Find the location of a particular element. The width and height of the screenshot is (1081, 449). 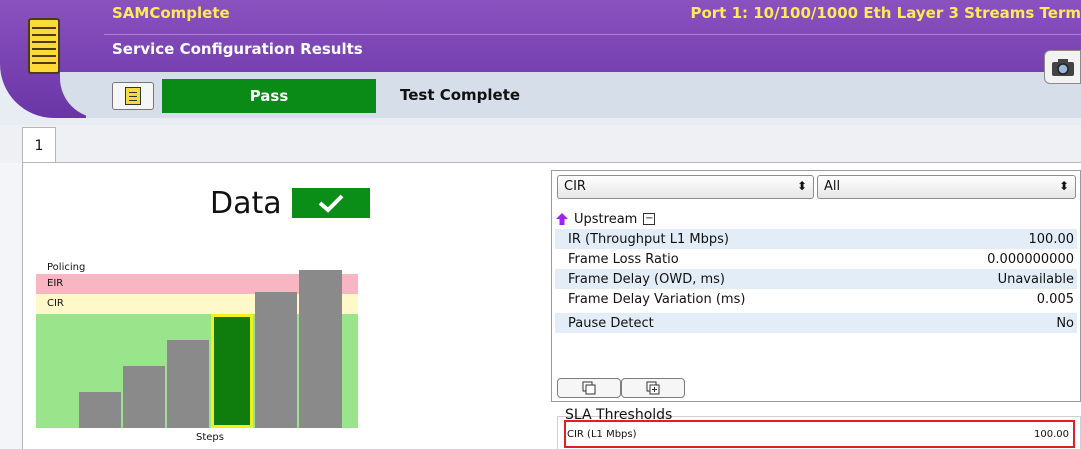

metric-row: Frame Delay (OWD, ms) Unavailable is located at coordinates (816, 279).